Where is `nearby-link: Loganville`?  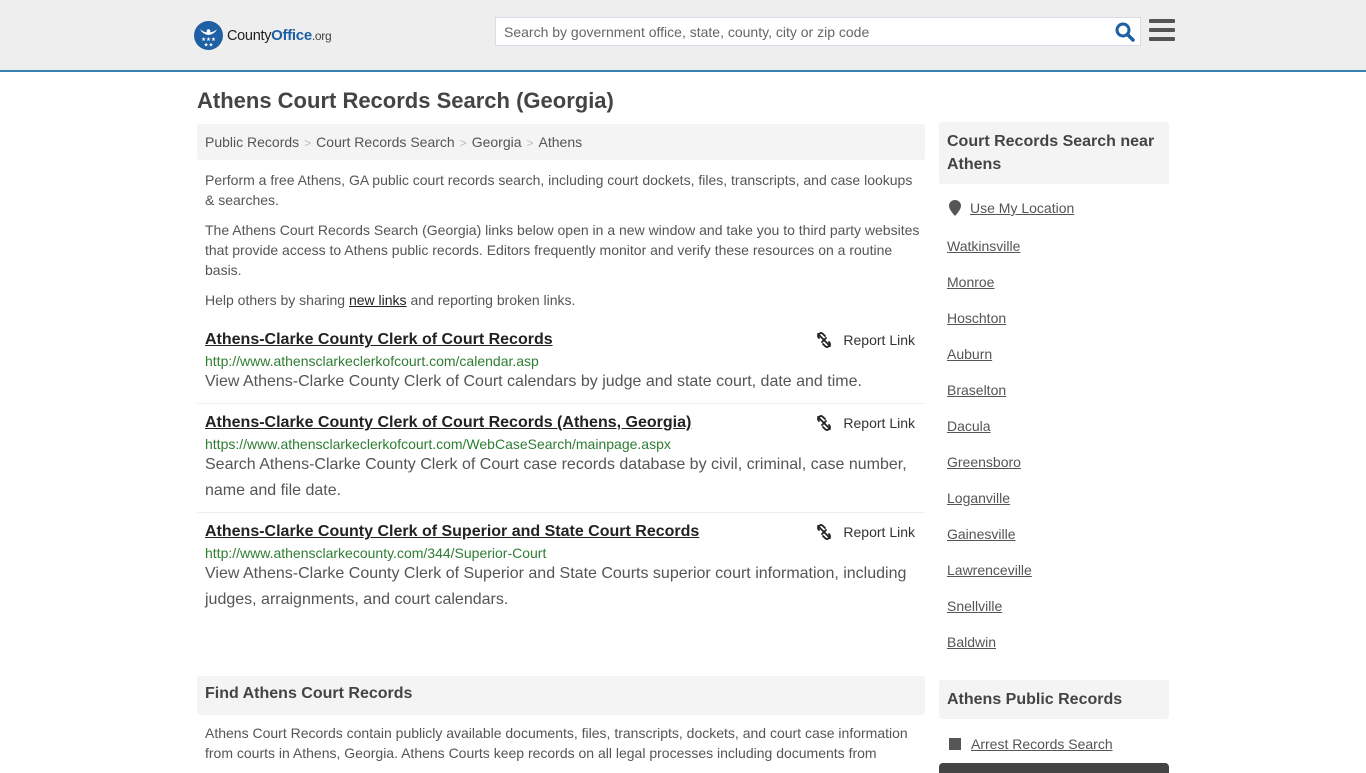 nearby-link: Loganville is located at coordinates (1057, 506).